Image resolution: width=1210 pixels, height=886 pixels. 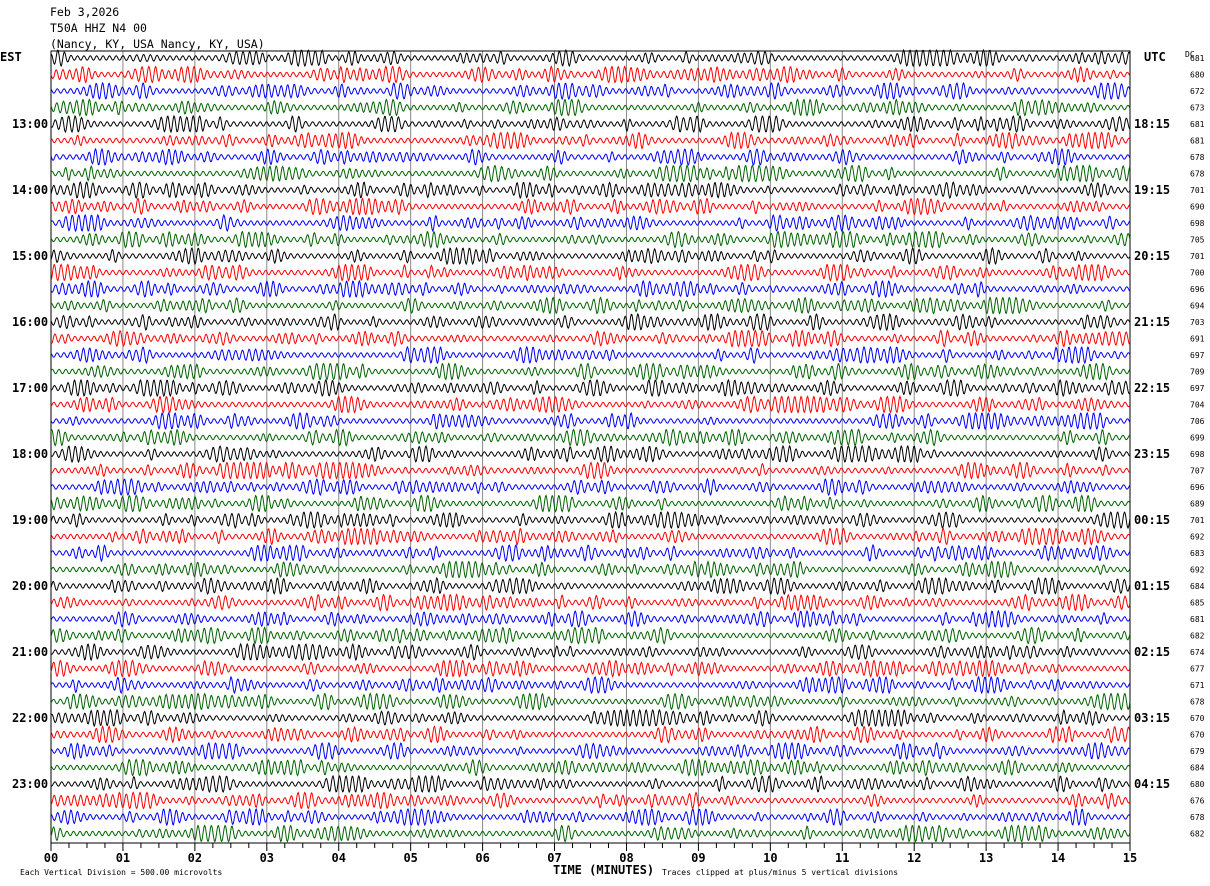 What do you see at coordinates (1197, 768) in the screenshot?
I see `dc-value: 684` at bounding box center [1197, 768].